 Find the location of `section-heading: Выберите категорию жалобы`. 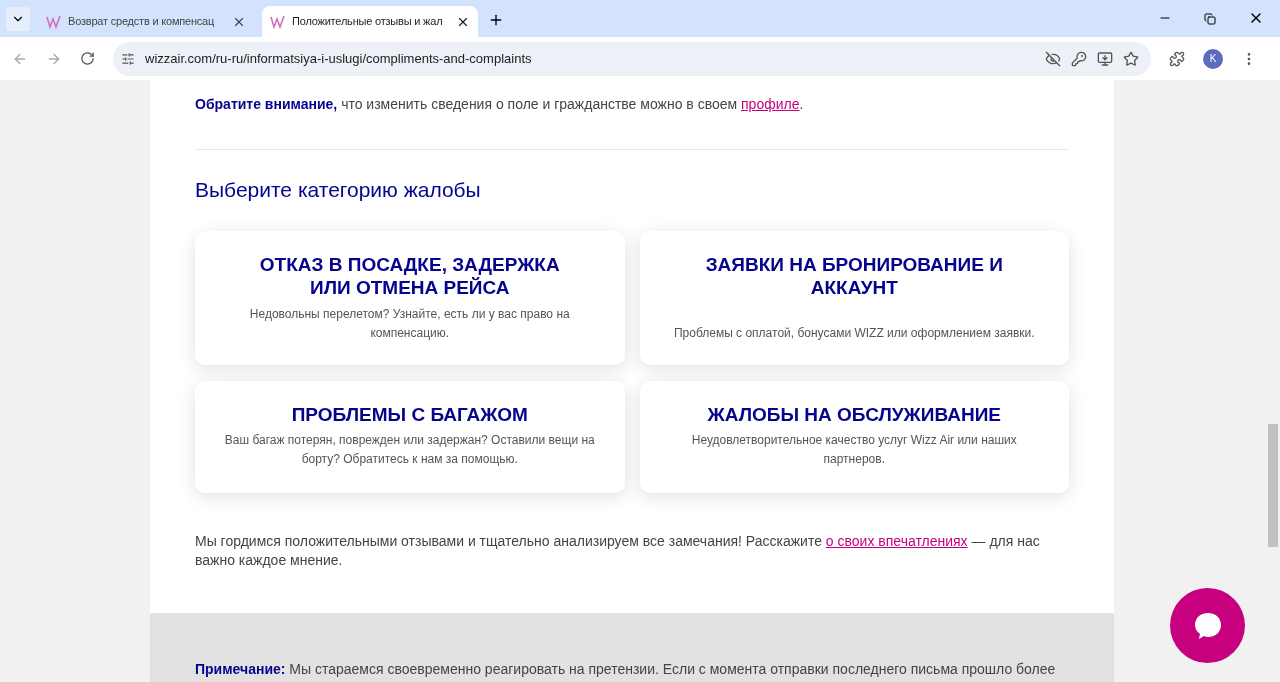

section-heading: Выберите категорию жалобы is located at coordinates (338, 190).